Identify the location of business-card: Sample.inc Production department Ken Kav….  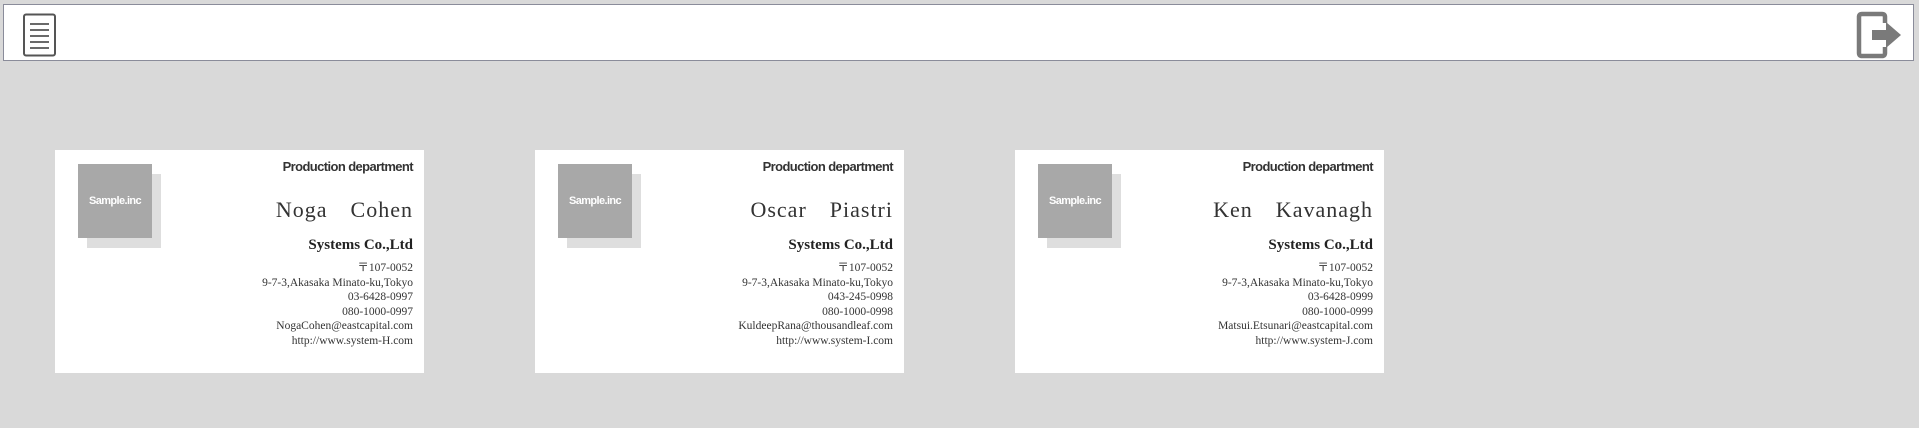
(1199, 261).